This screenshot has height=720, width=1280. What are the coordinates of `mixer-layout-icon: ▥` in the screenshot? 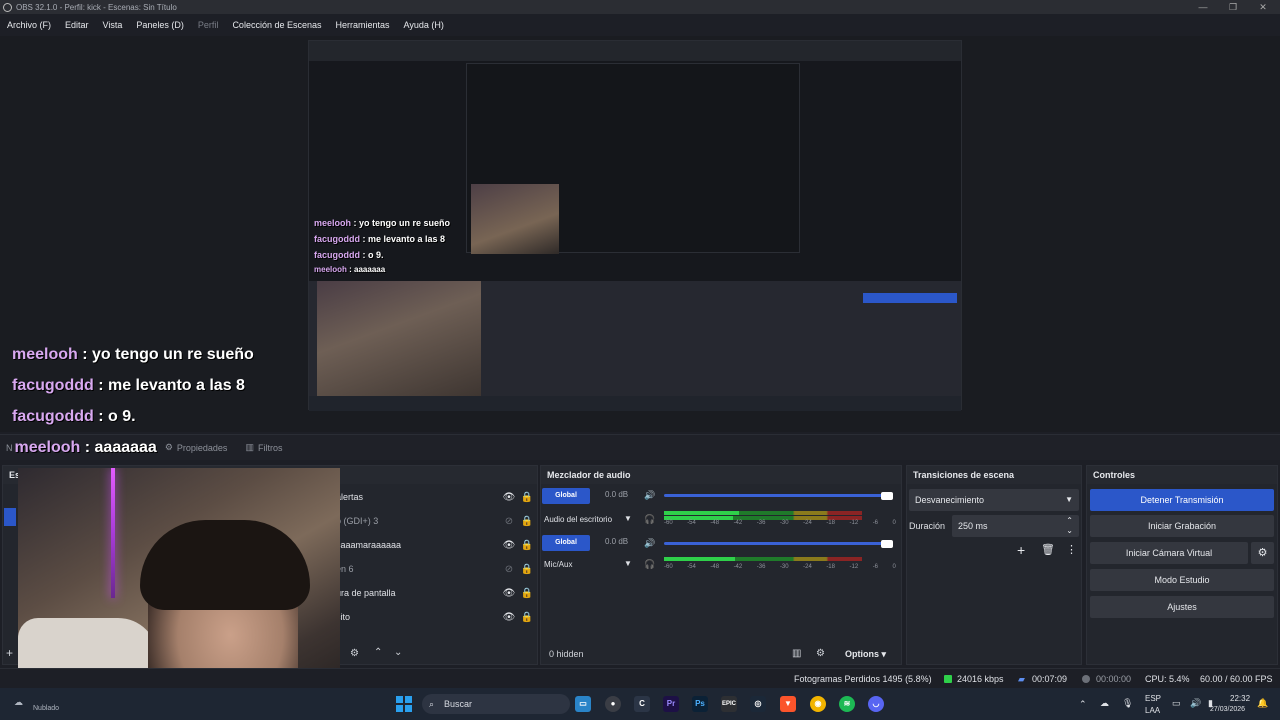 It's located at (796, 653).